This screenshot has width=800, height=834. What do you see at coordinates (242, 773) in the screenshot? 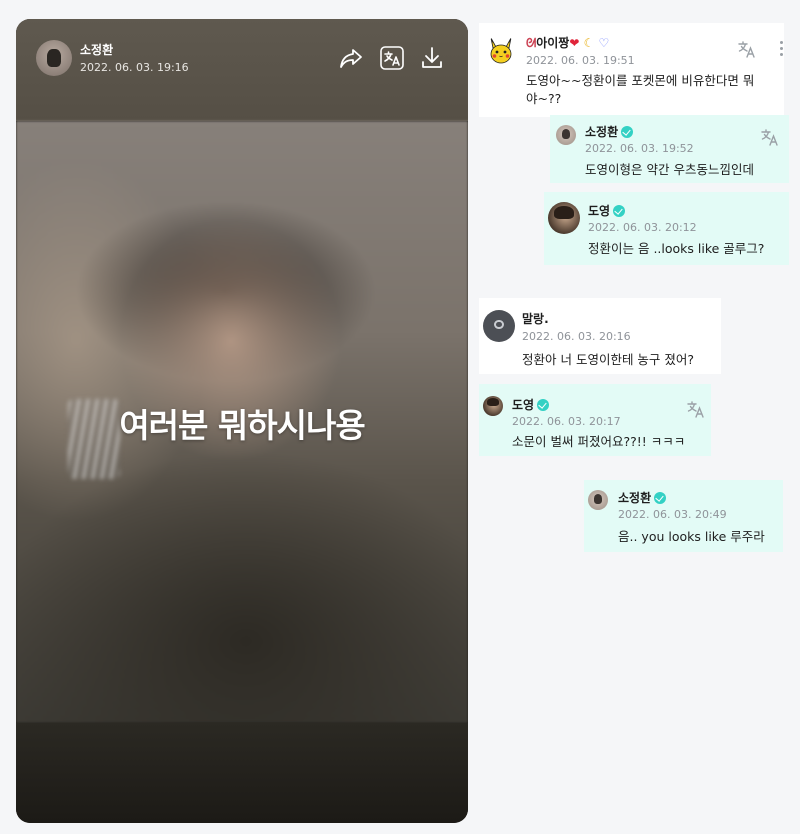
I see `photo-bottom-area` at bounding box center [242, 773].